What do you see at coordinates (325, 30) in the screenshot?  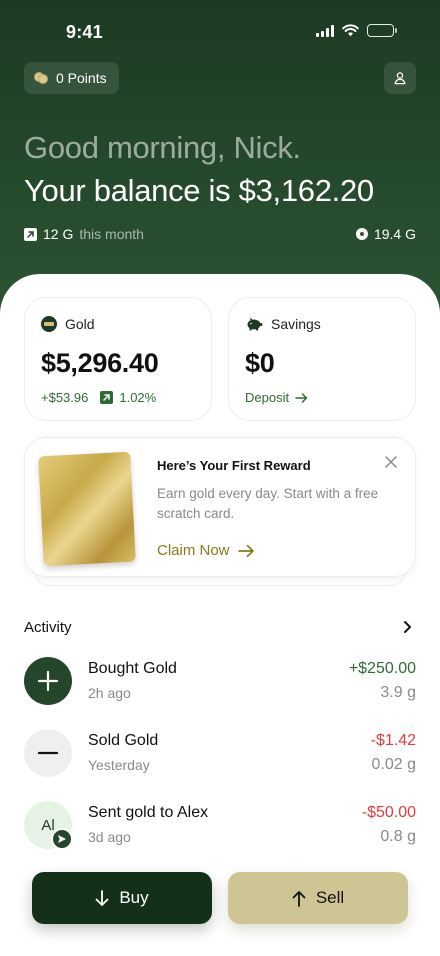 I see `cellular-signal-icon` at bounding box center [325, 30].